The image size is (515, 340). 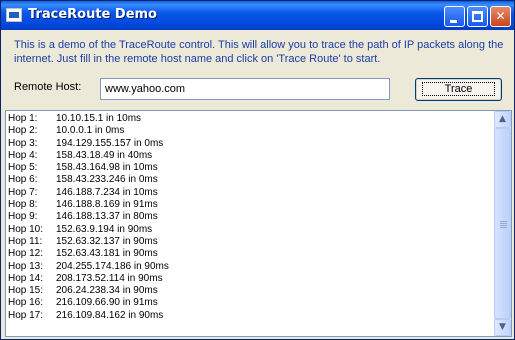 What do you see at coordinates (26, 315) in the screenshot?
I see `hop-label: Hop 17:` at bounding box center [26, 315].